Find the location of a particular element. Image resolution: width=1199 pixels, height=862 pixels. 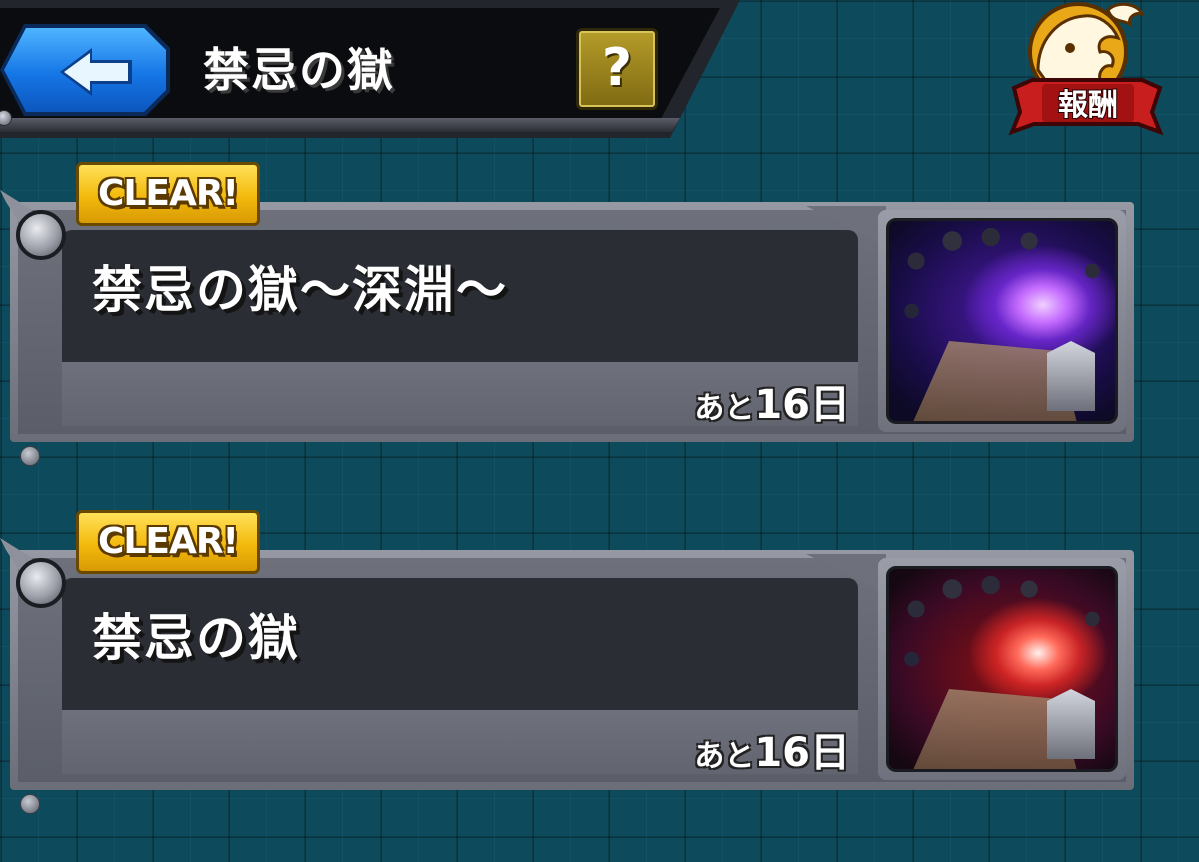

header-rim is located at coordinates (340, 125).